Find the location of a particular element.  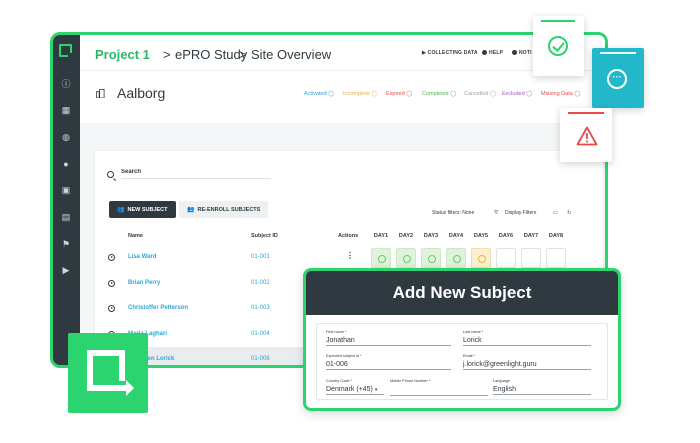

globe-icon: ◍ is located at coordinates (66, 137).